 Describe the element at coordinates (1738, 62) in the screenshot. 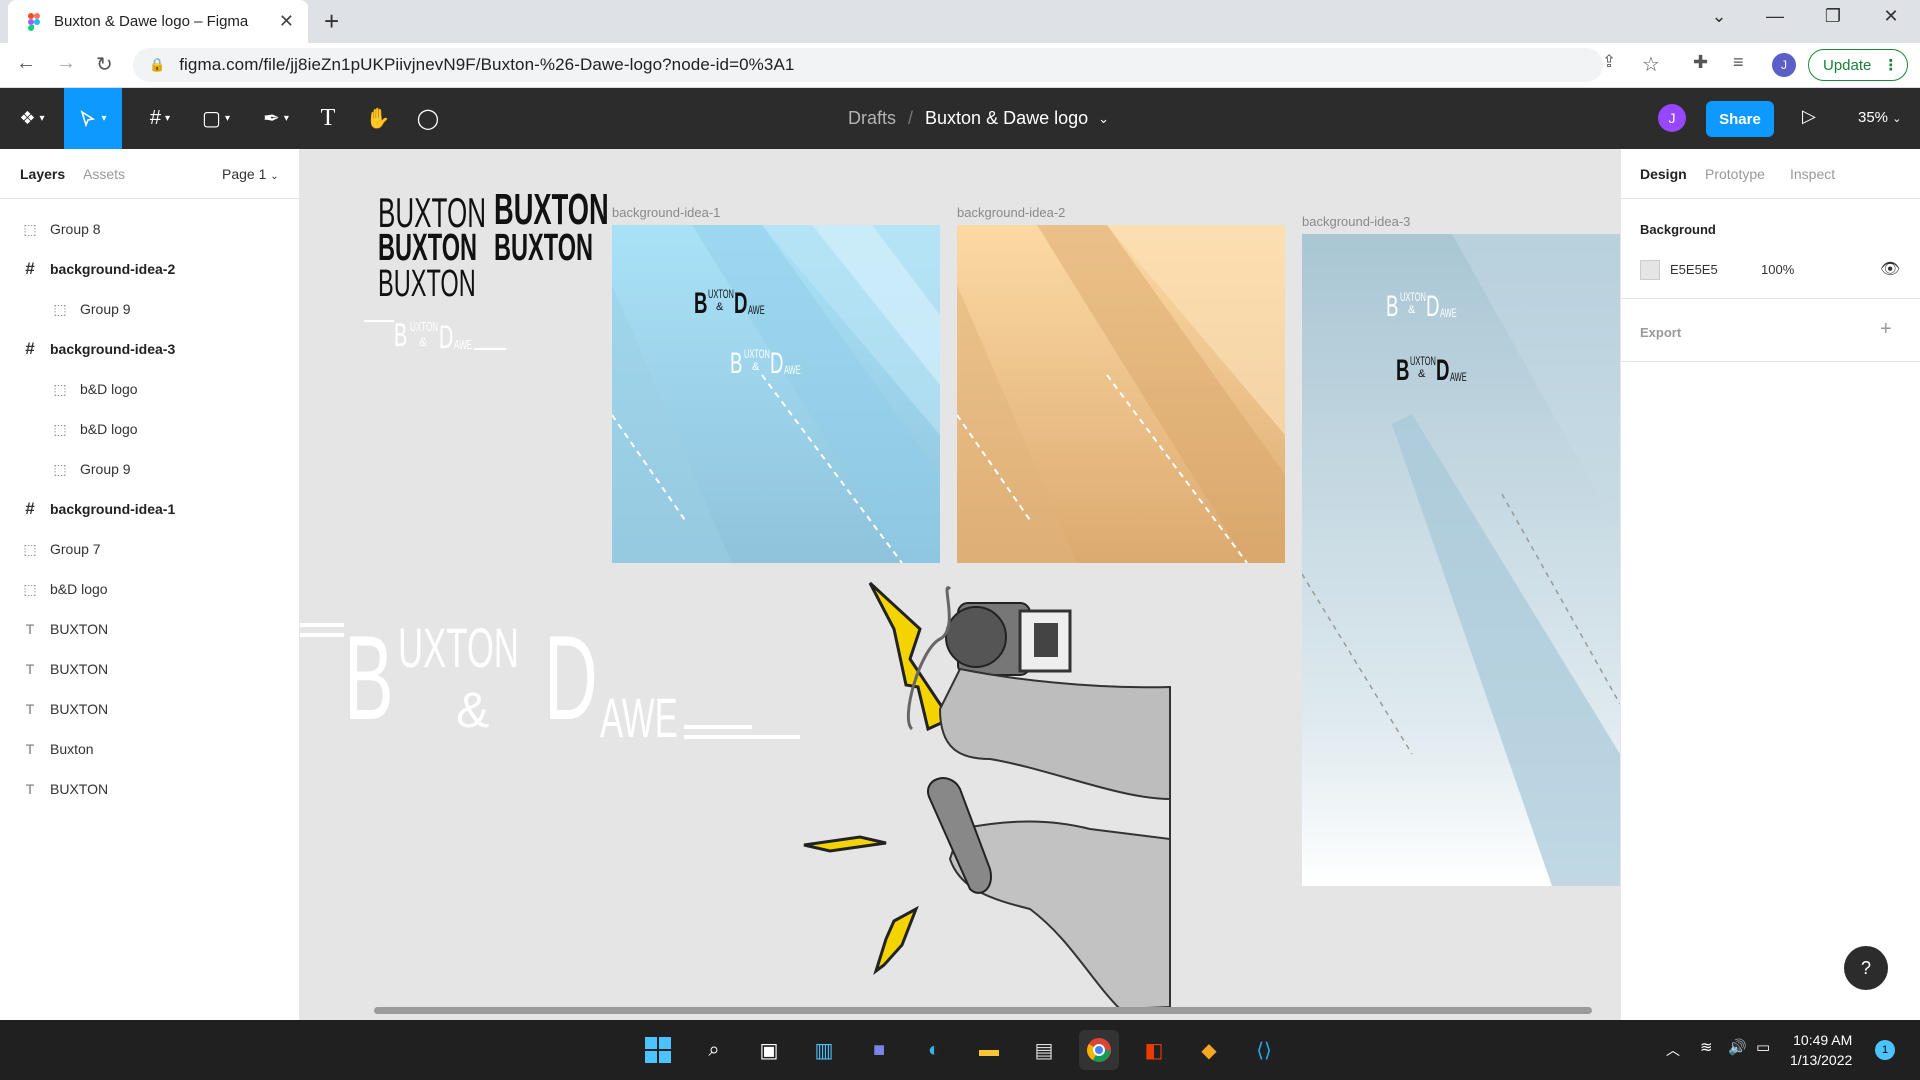

I see `media-icon: ≡` at that location.